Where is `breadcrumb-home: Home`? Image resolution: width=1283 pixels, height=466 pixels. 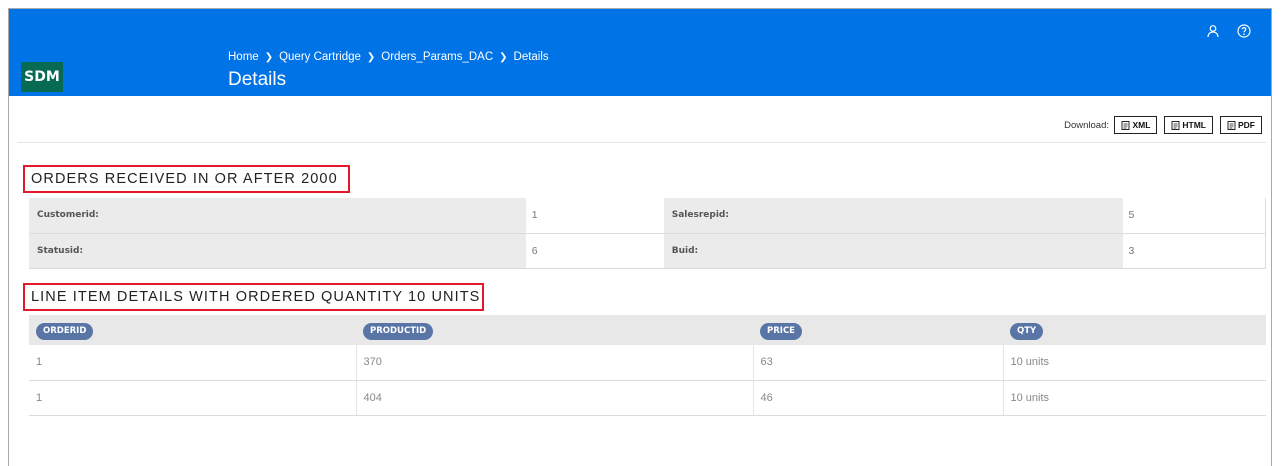
breadcrumb-home: Home is located at coordinates (243, 57).